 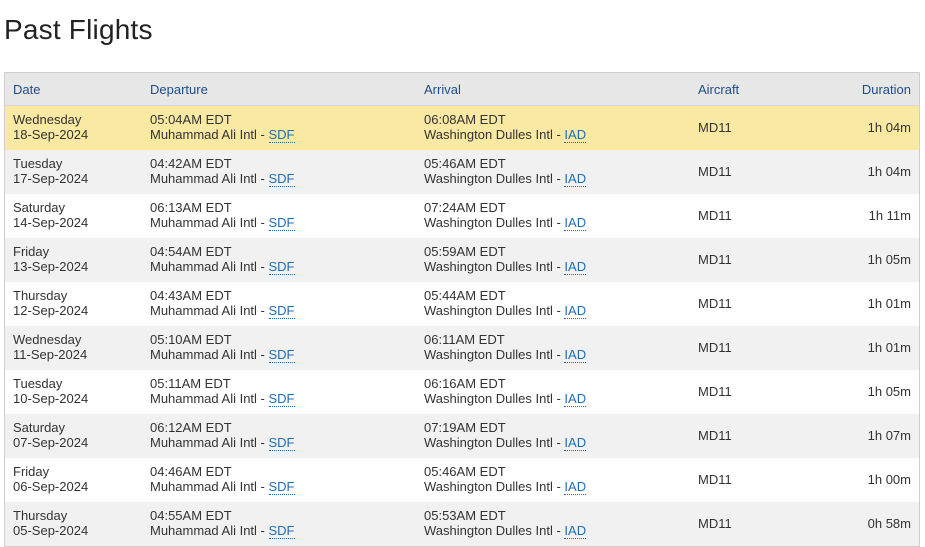 What do you see at coordinates (191, 119) in the screenshot?
I see `departure-time: 05:04AM EDT` at bounding box center [191, 119].